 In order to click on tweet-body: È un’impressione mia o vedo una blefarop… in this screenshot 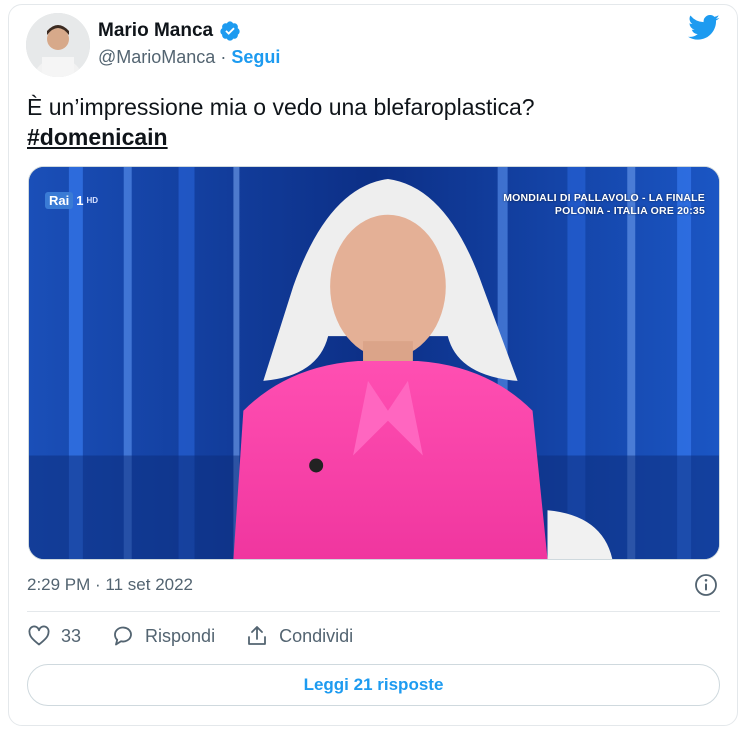, I will do `click(281, 107)`.